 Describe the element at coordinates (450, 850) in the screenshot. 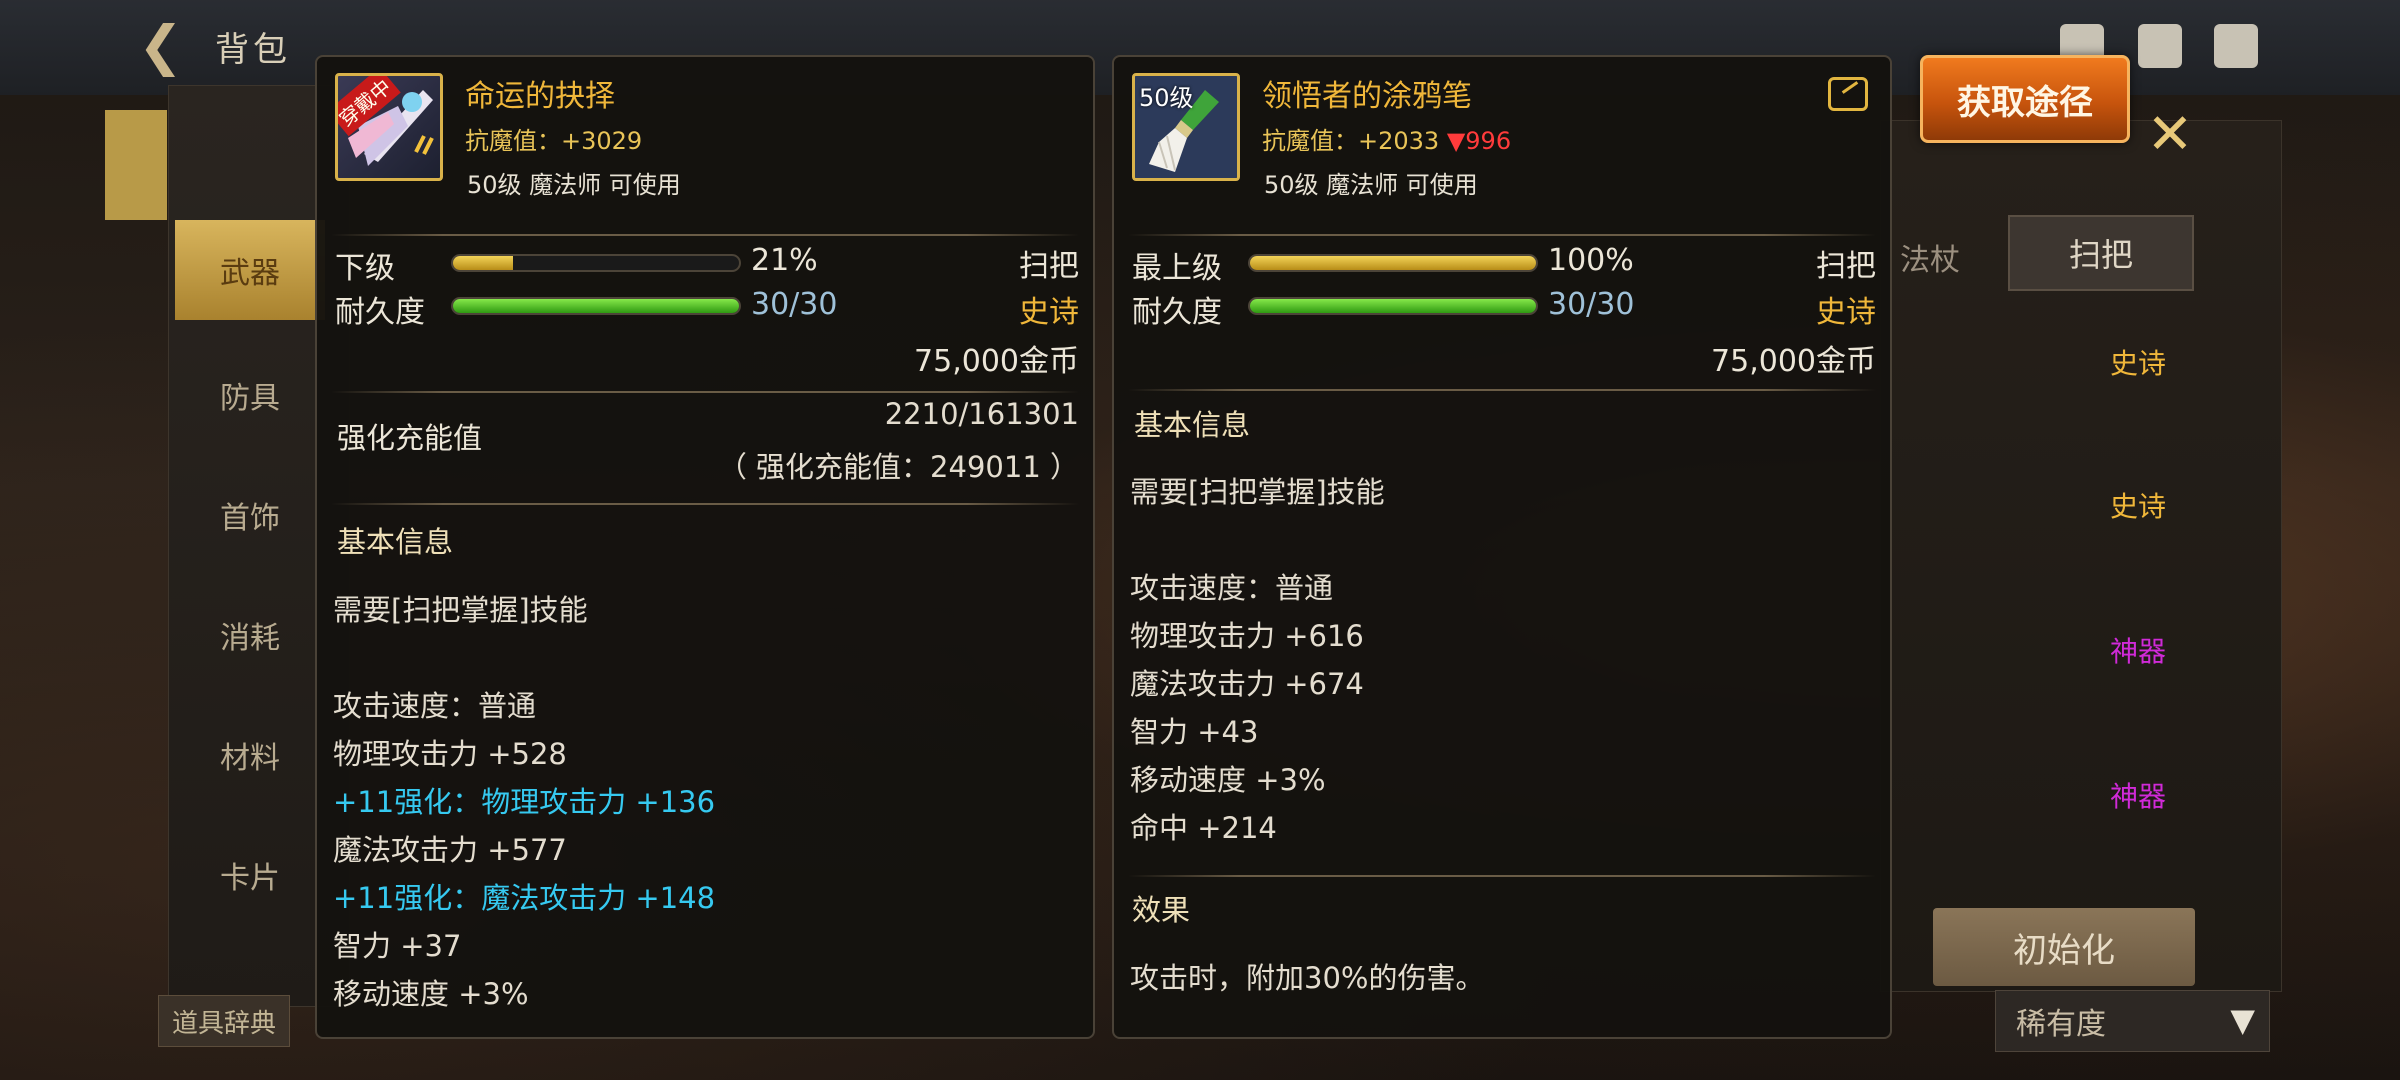

I see `stat-line: 魔法攻击力 +577` at that location.